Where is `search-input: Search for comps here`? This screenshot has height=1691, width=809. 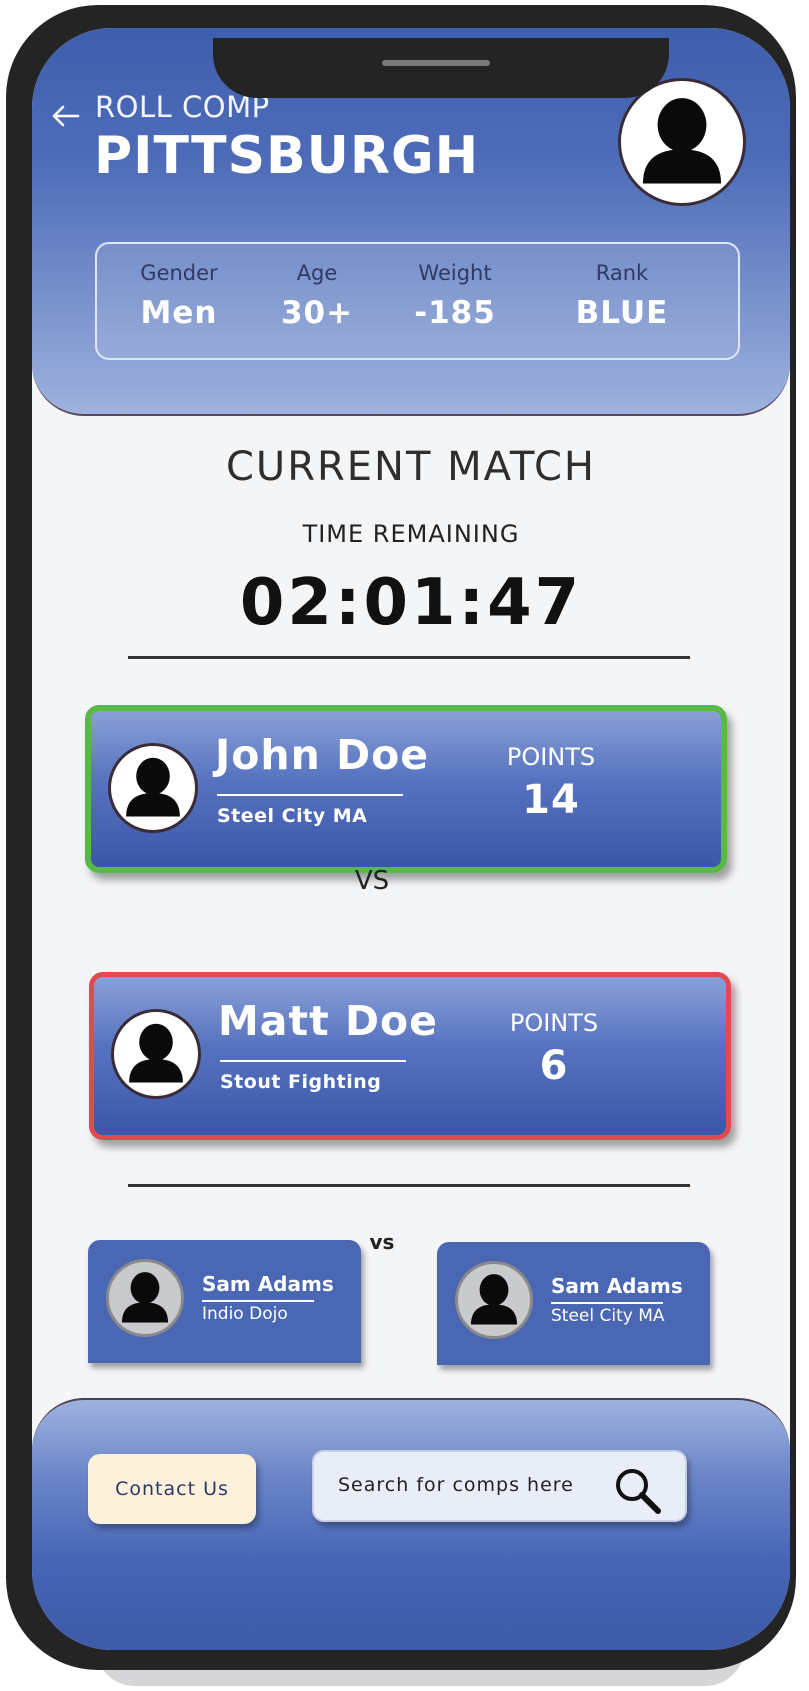
search-input: Search for comps here is located at coordinates (499, 1486).